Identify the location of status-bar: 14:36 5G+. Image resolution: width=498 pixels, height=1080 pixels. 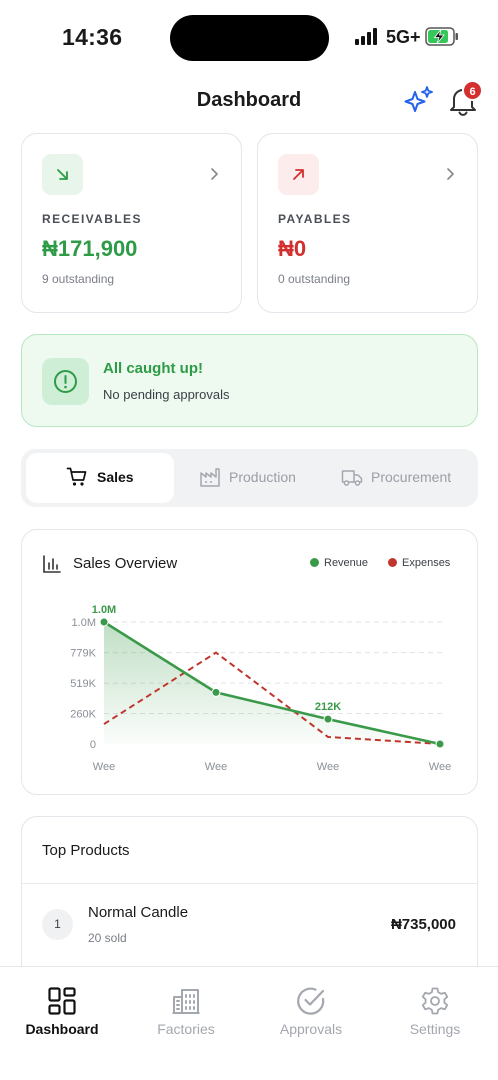
(249, 37).